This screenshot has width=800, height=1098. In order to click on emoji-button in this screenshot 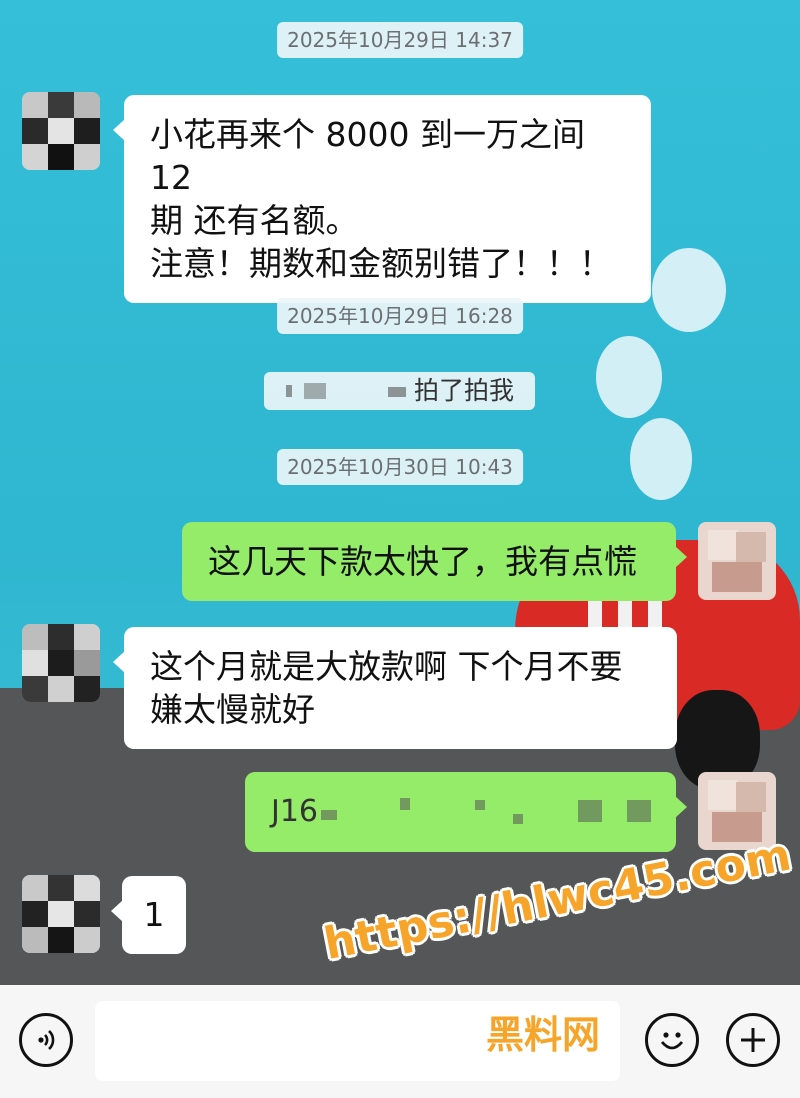, I will do `click(672, 1040)`.